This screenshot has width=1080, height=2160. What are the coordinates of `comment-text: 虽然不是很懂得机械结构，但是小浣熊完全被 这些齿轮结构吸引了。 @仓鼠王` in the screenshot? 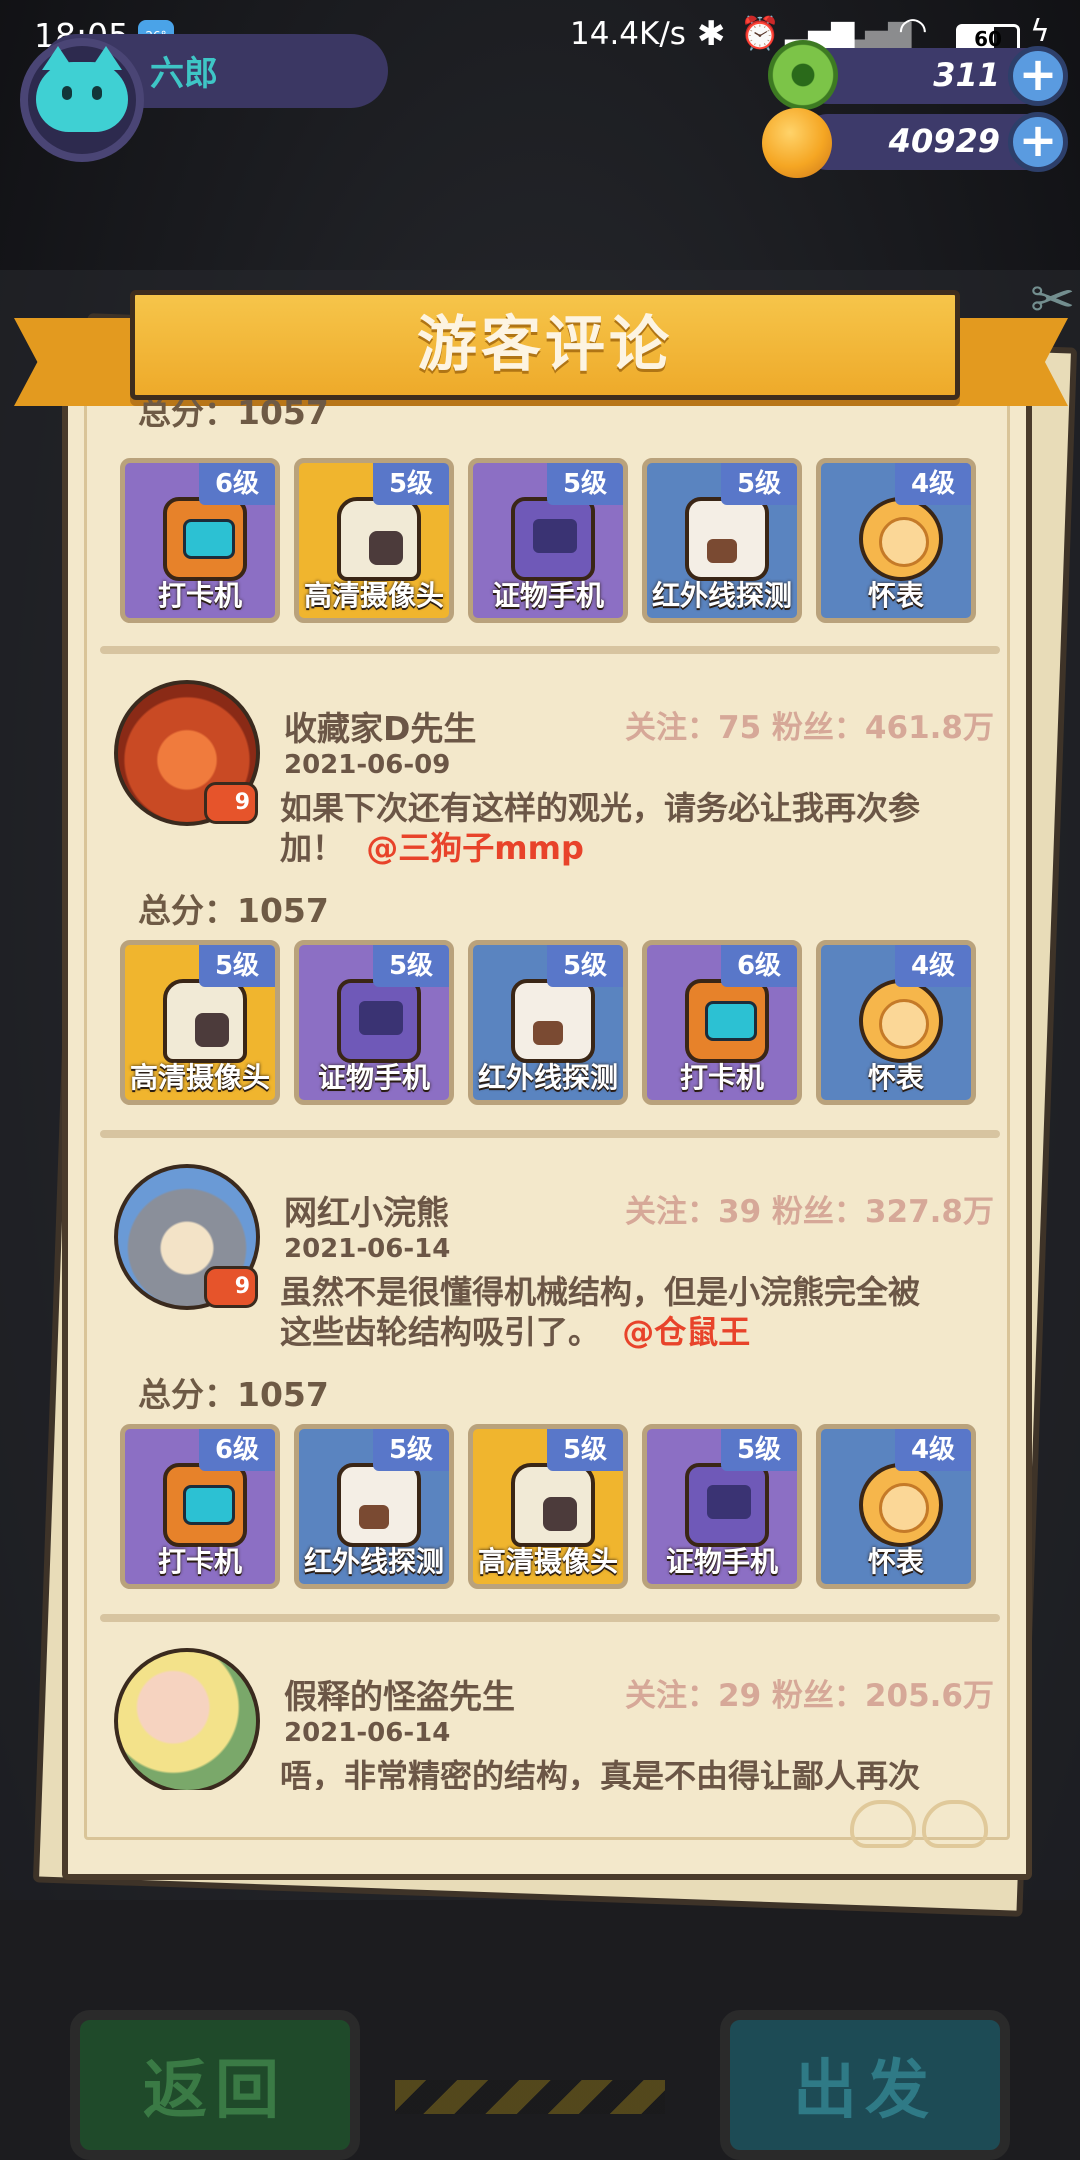 It's located at (630, 1312).